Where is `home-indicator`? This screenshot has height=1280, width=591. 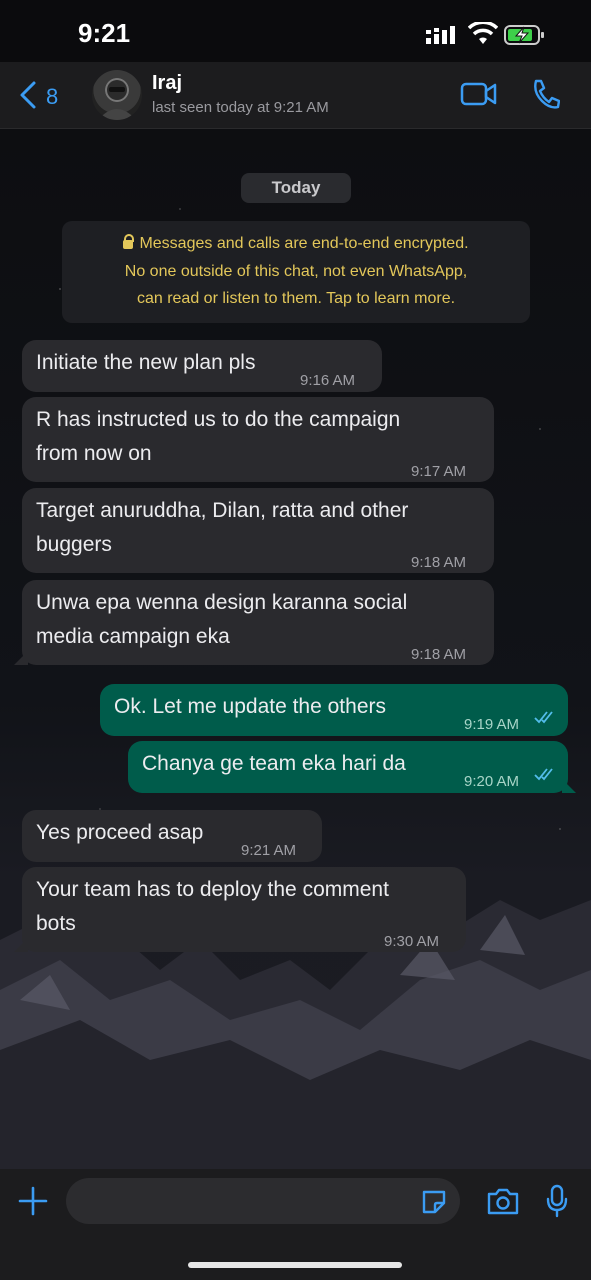
home-indicator is located at coordinates (295, 1265).